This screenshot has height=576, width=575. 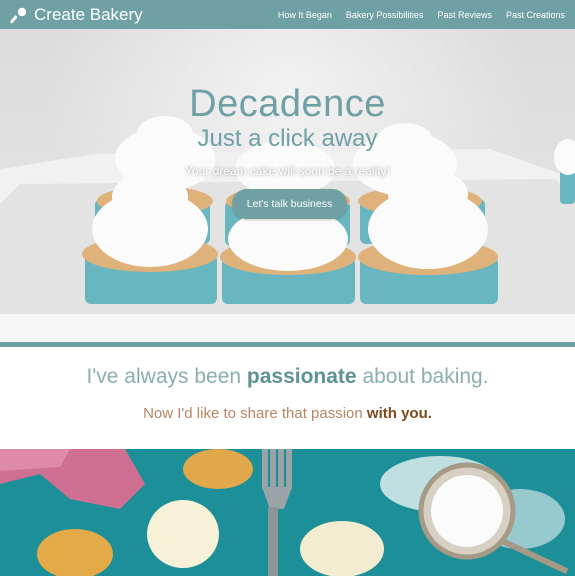 I want to click on whisk-icon, so click(x=19, y=15).